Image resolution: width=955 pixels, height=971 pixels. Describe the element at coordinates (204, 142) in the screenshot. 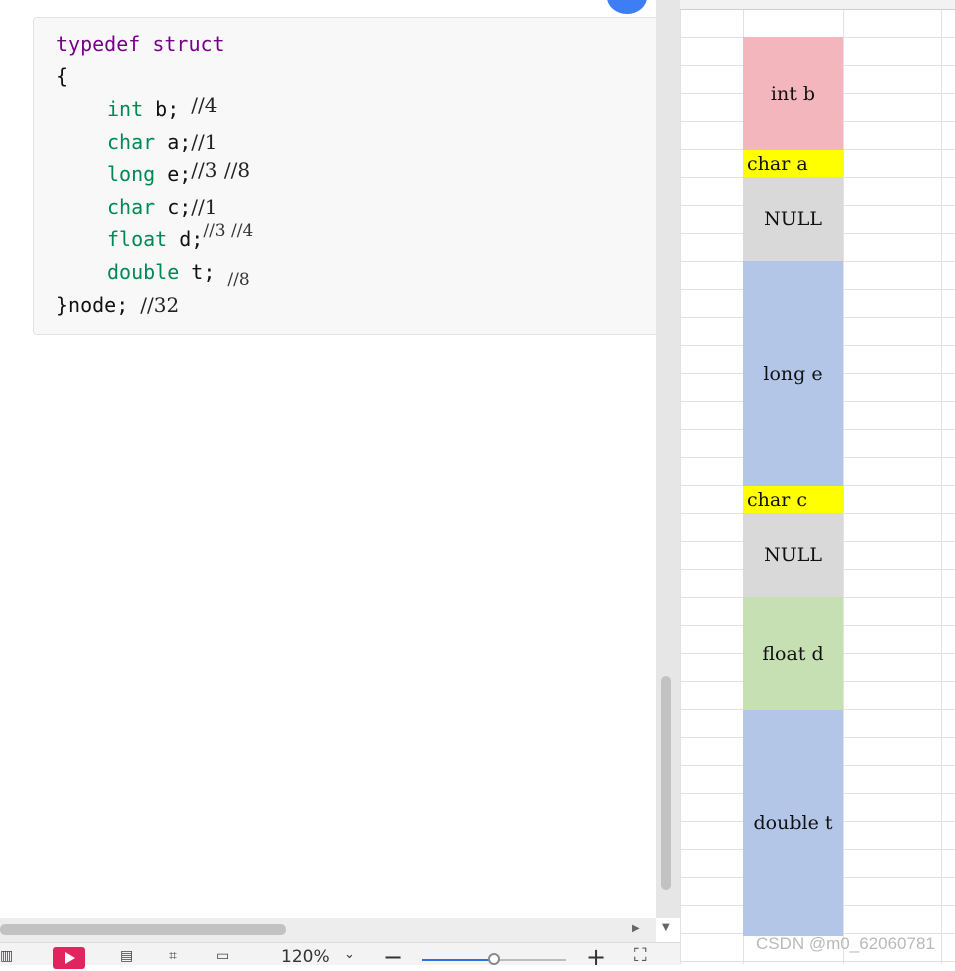

I see `annotation-a: //1` at that location.